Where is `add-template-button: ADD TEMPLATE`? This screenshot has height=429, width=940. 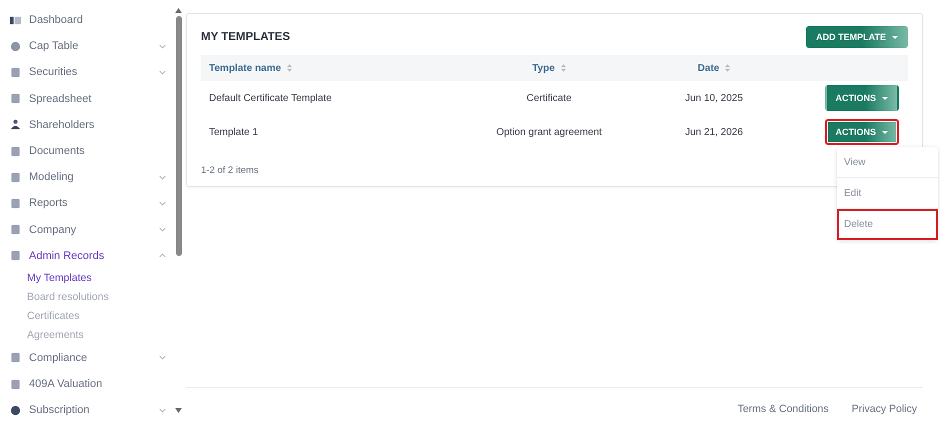
add-template-button: ADD TEMPLATE is located at coordinates (857, 37).